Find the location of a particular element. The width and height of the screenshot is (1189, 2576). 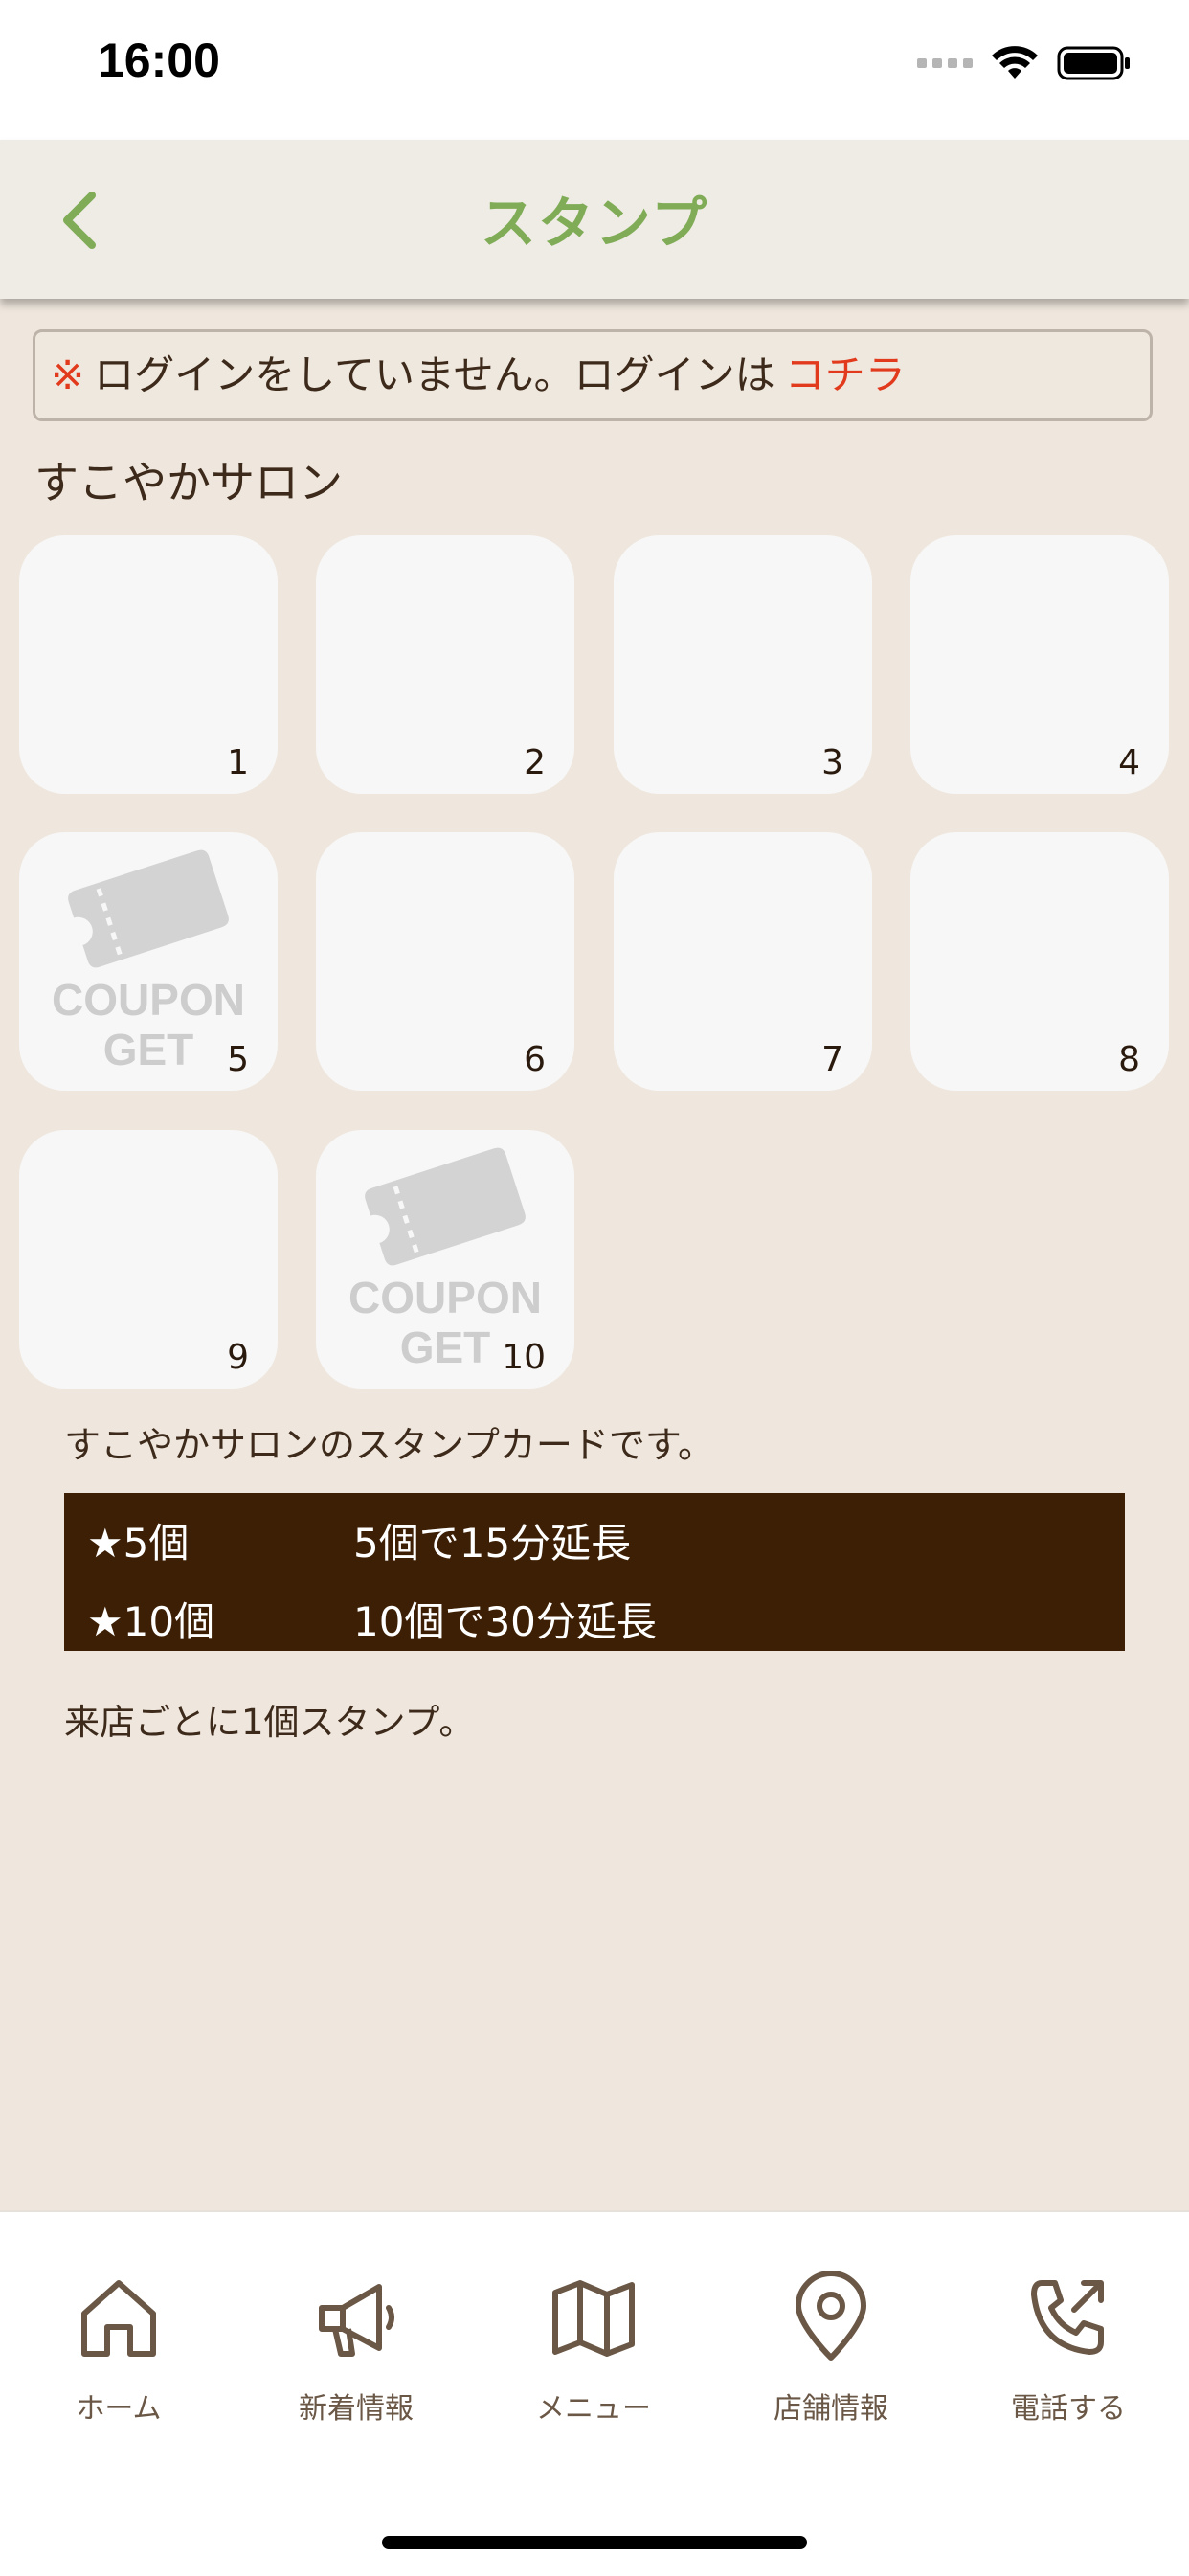

stamp-cell-coupon: COUPON GET 10 is located at coordinates (445, 1259).